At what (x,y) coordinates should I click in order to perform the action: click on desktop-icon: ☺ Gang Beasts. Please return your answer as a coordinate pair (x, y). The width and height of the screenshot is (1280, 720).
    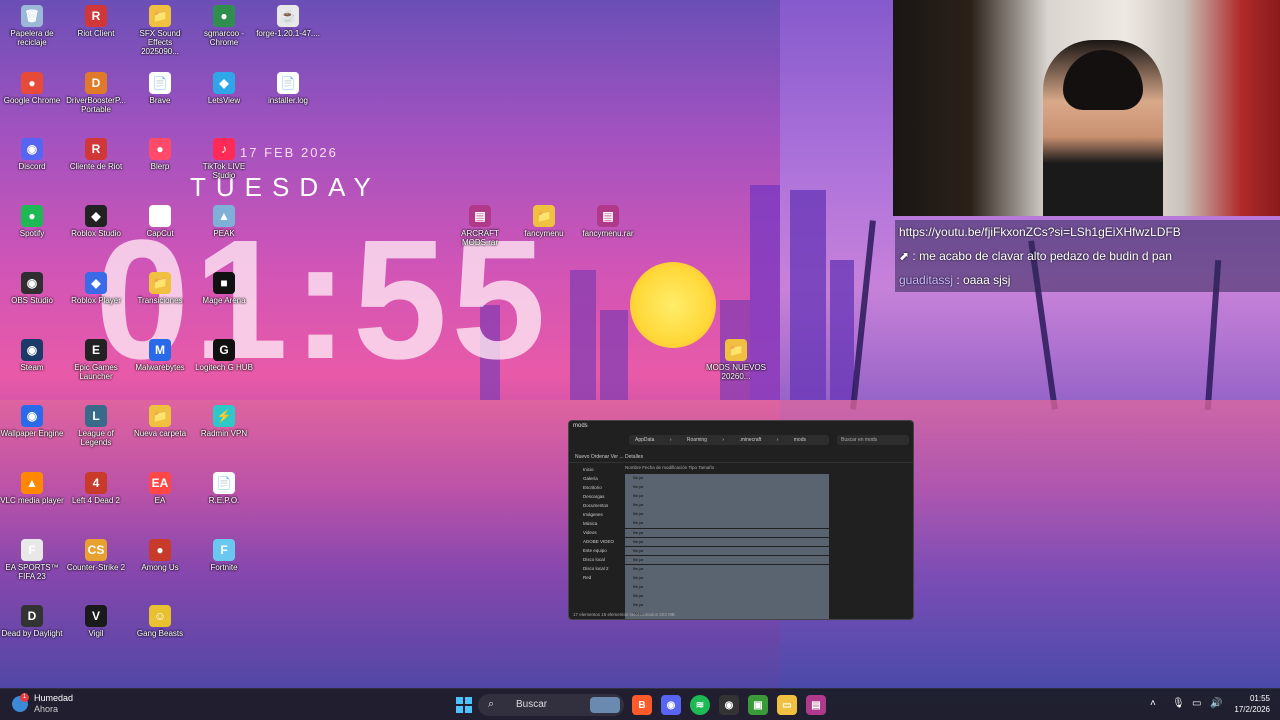
    Looking at the image, I should click on (160, 621).